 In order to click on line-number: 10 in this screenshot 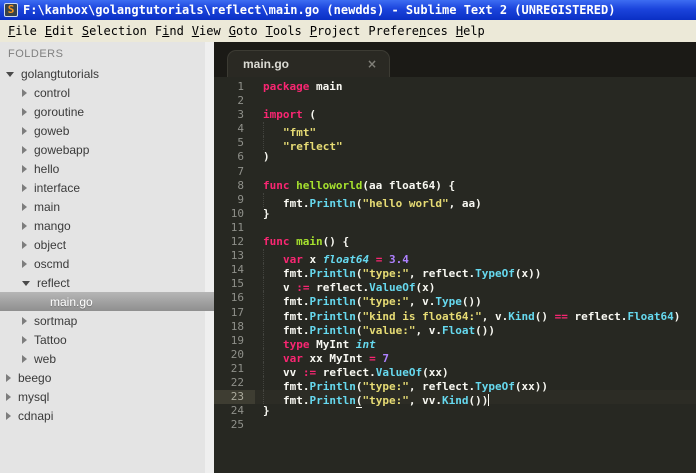, I will do `click(237, 213)`.